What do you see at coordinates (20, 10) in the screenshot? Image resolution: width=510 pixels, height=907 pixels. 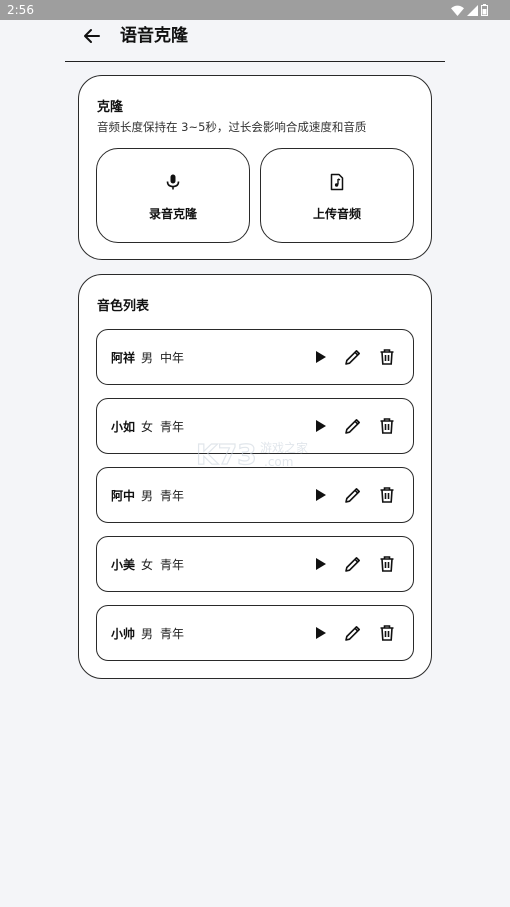 I see `status-time: 2:56` at bounding box center [20, 10].